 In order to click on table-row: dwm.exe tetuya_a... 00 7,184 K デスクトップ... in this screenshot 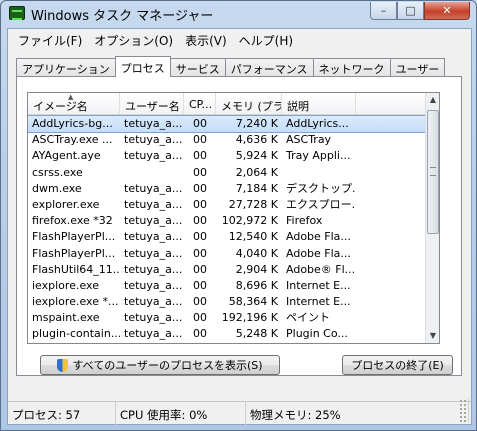, I will do `click(227, 189)`.